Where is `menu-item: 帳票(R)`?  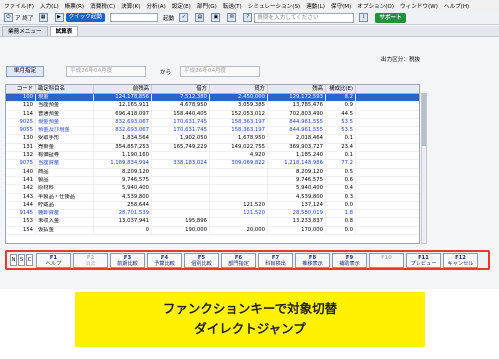
menu-item: 帳票(R) is located at coordinates (74, 6).